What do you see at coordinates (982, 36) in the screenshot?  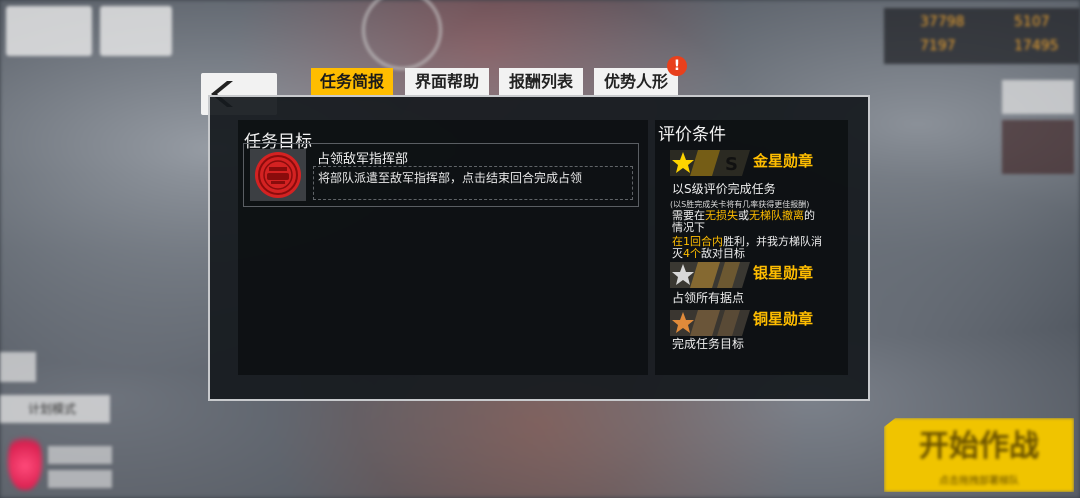 I see `resource-panel: 37798 5107 7197 17495` at bounding box center [982, 36].